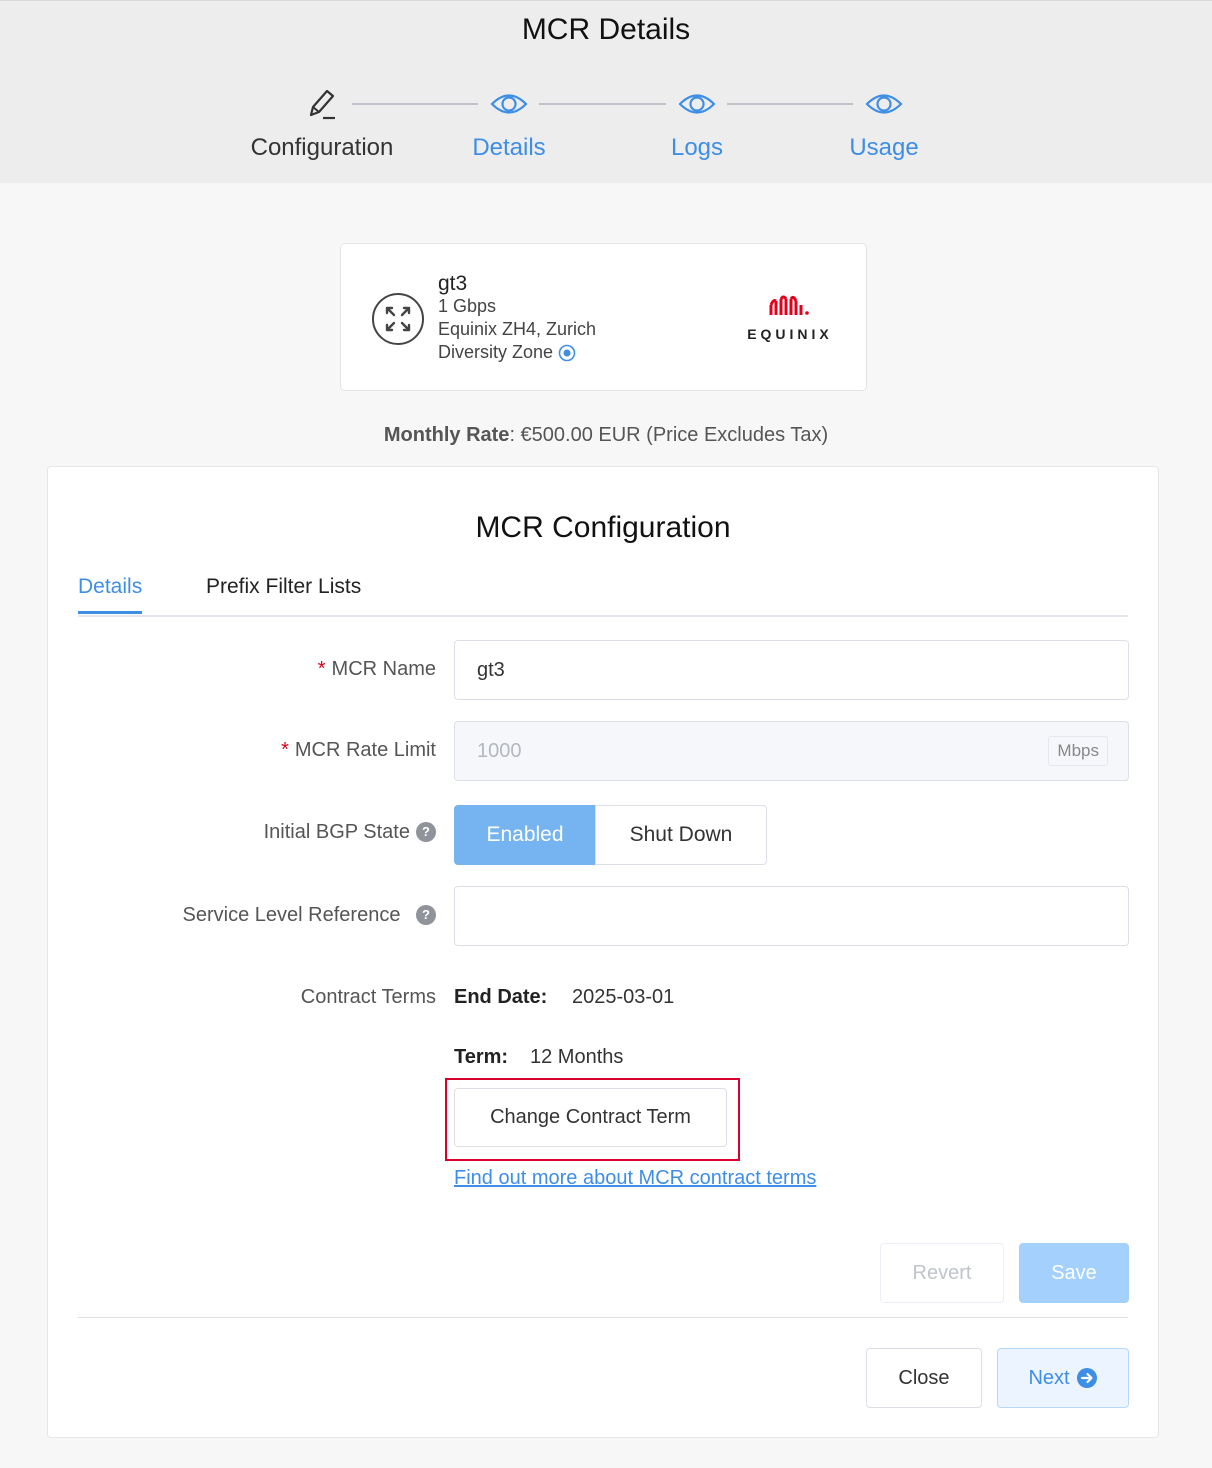 This screenshot has height=1468, width=1212. Describe the element at coordinates (291, 915) in the screenshot. I see `service-level-reference-label-text: Service Level Reference` at that location.